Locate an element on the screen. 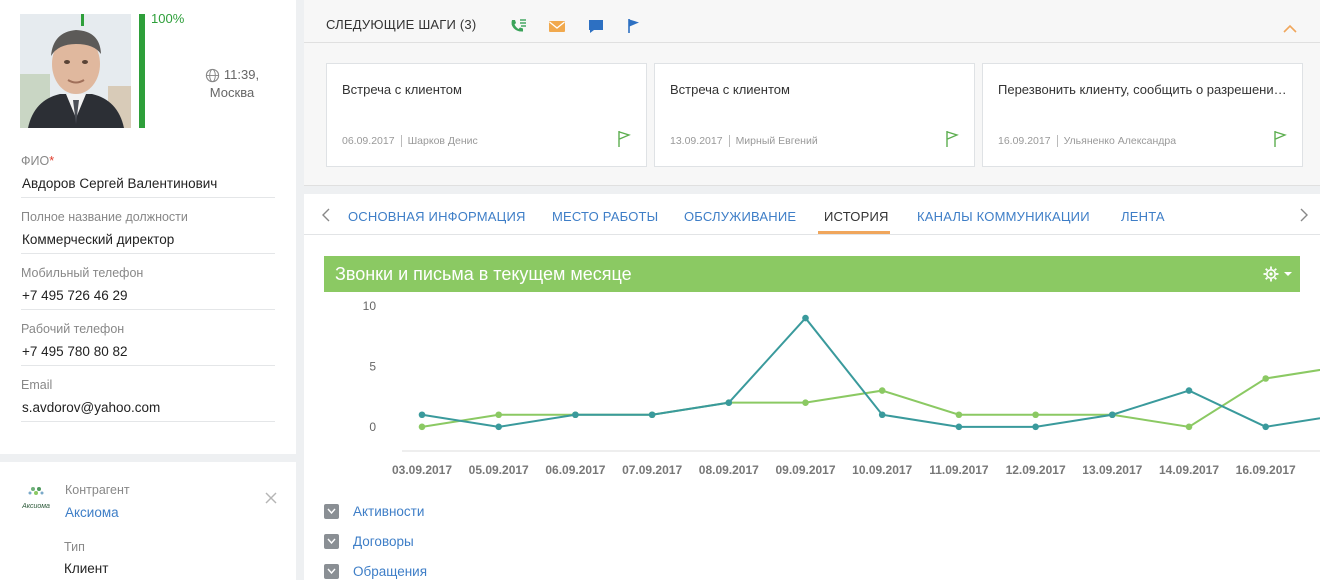 Image resolution: width=1320 pixels, height=580 pixels. field-label: ФИО is located at coordinates (35, 161).